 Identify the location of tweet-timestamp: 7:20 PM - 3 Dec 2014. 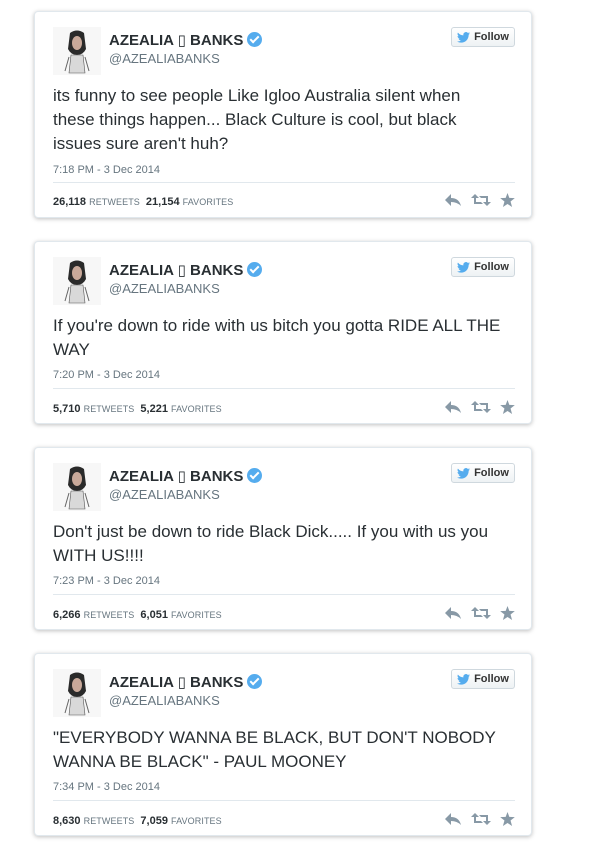
(106, 375).